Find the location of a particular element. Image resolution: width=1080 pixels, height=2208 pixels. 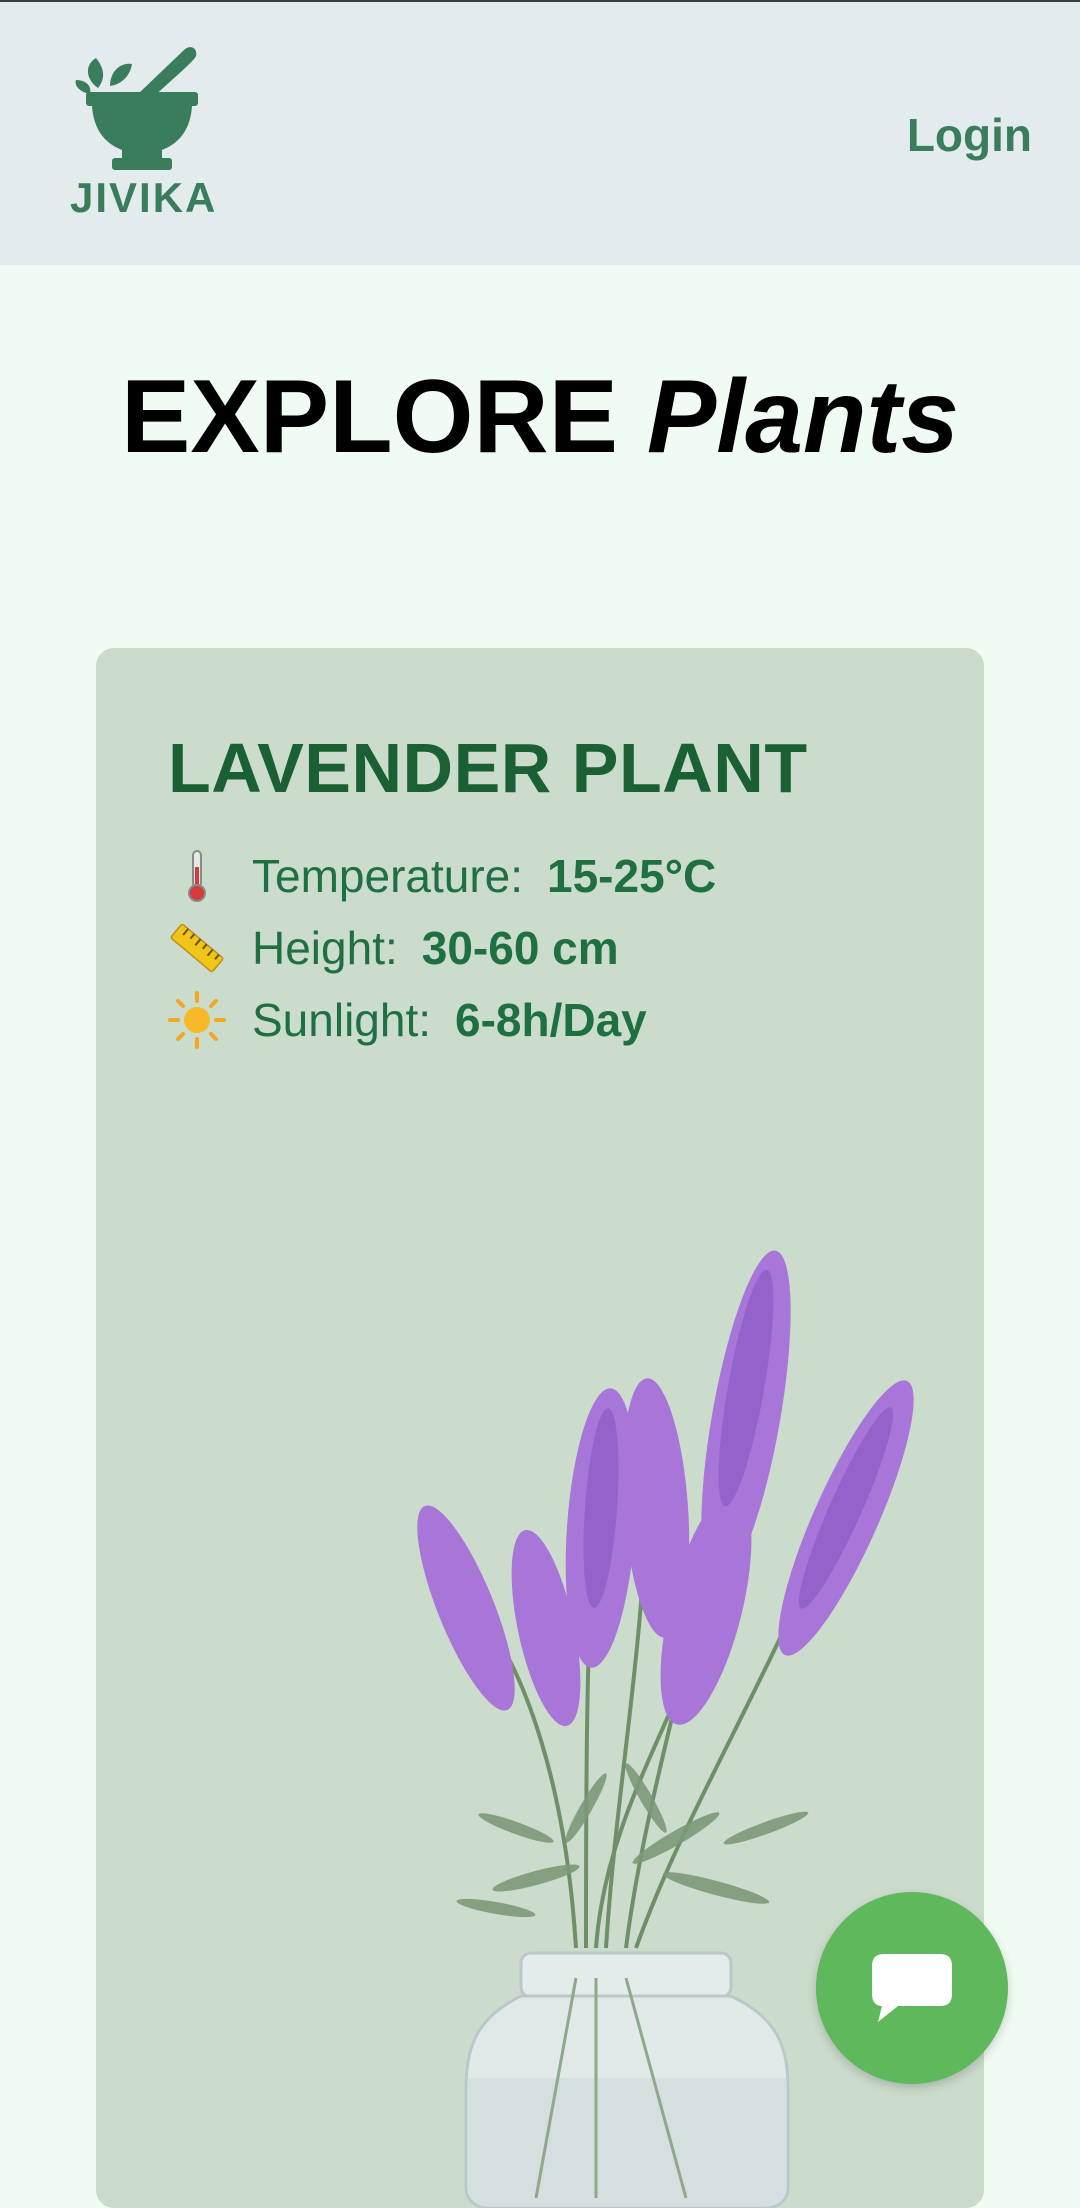

plant-name: LAVENDER PLANT is located at coordinates (488, 768).